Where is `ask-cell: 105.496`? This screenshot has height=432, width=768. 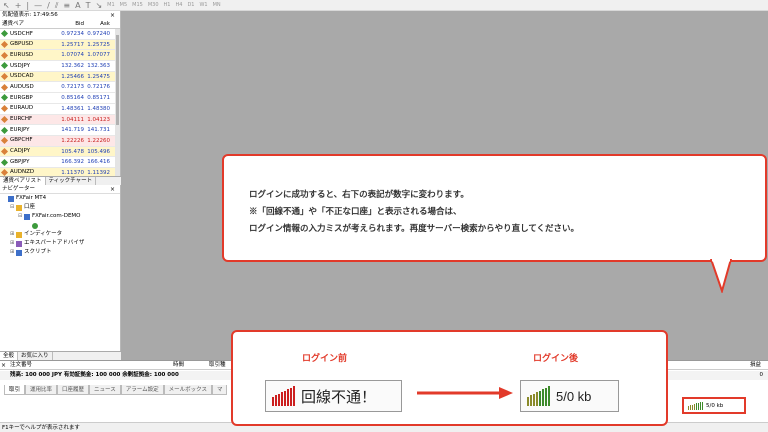 ask-cell: 105.496 is located at coordinates (98, 151).